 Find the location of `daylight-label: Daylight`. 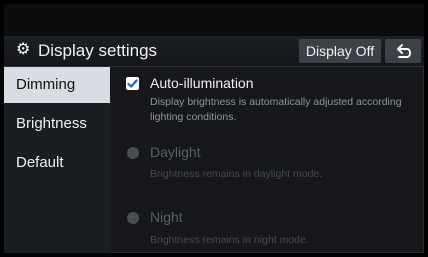

daylight-label: Daylight is located at coordinates (175, 152).